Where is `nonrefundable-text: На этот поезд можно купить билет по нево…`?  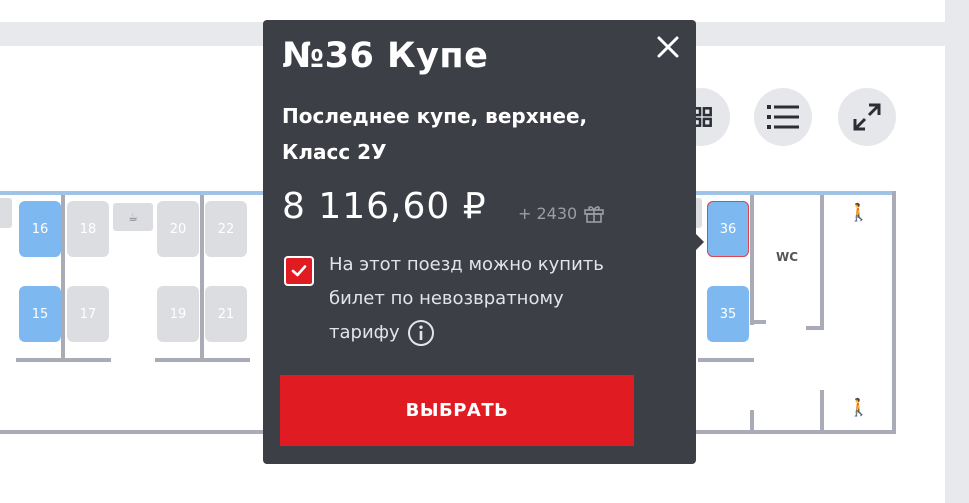
nonrefundable-text: На этот поезд можно купить билет по нево… is located at coordinates (466, 298).